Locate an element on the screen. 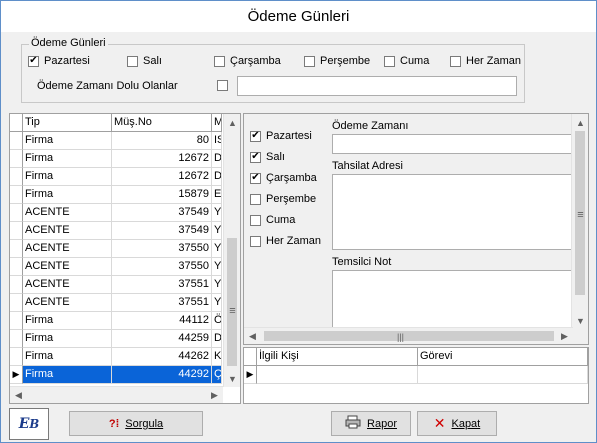 The width and height of the screenshot is (597, 443). sorgula-button: ?⁞ Sorgula is located at coordinates (136, 423).